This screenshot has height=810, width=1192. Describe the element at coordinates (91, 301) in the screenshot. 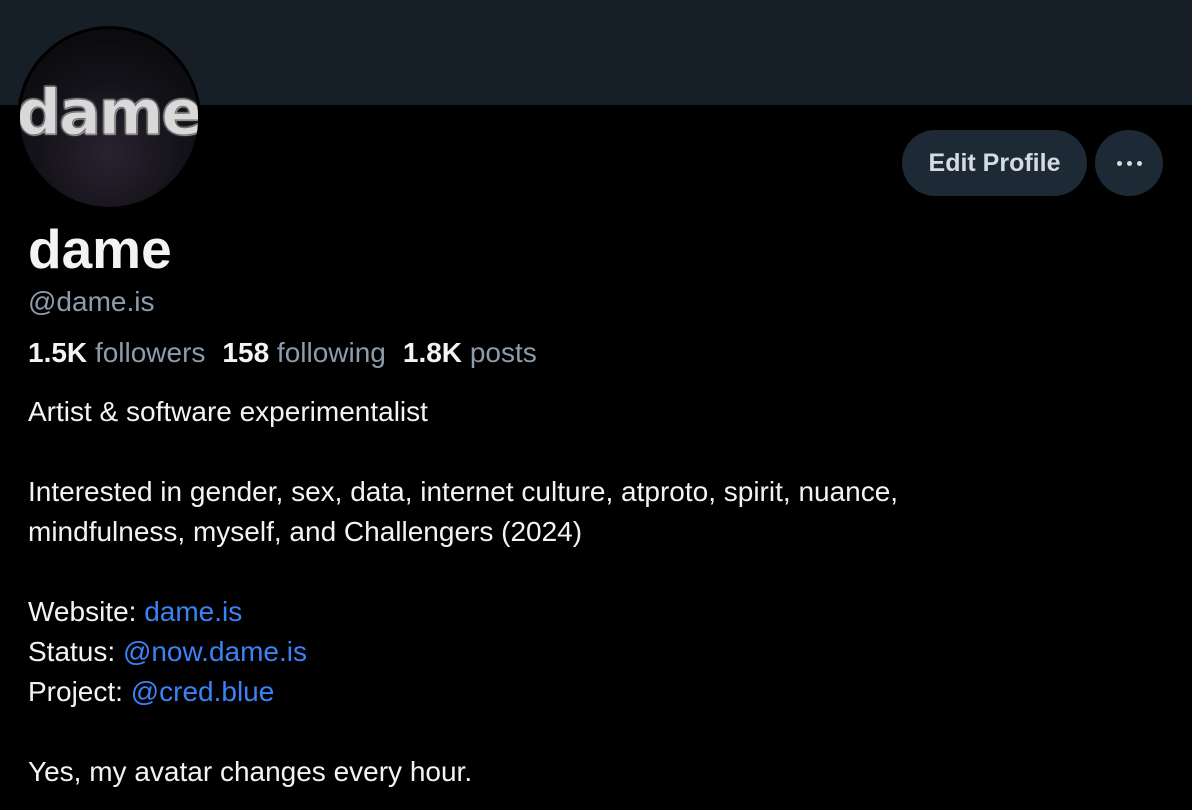

I see `handle: @dame.is` at that location.